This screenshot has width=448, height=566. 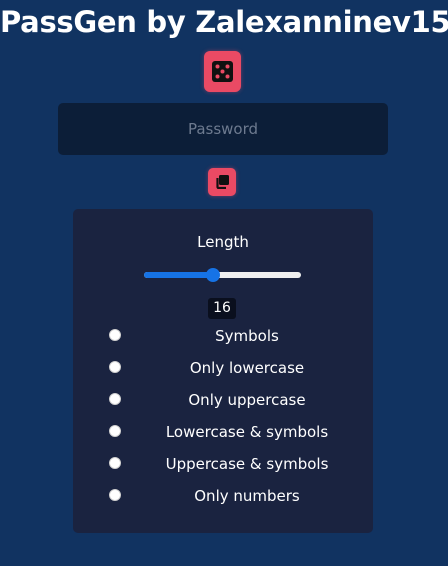 I want to click on password-field, so click(x=223, y=129).